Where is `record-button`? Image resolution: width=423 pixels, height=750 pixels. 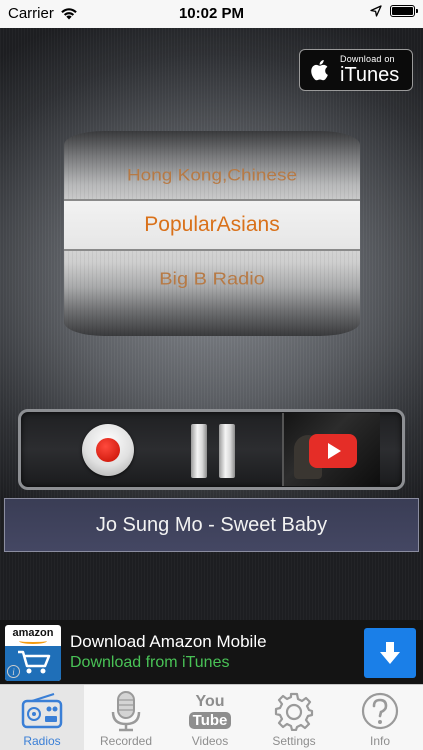 record-button is located at coordinates (108, 450).